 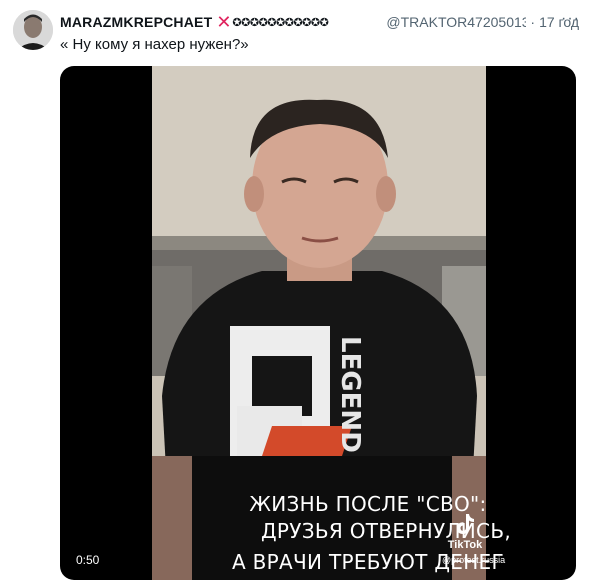 I want to click on decorative-symbols: ✪✪✪✪✪✪✪✪✪✪✪, so click(x=280, y=22).